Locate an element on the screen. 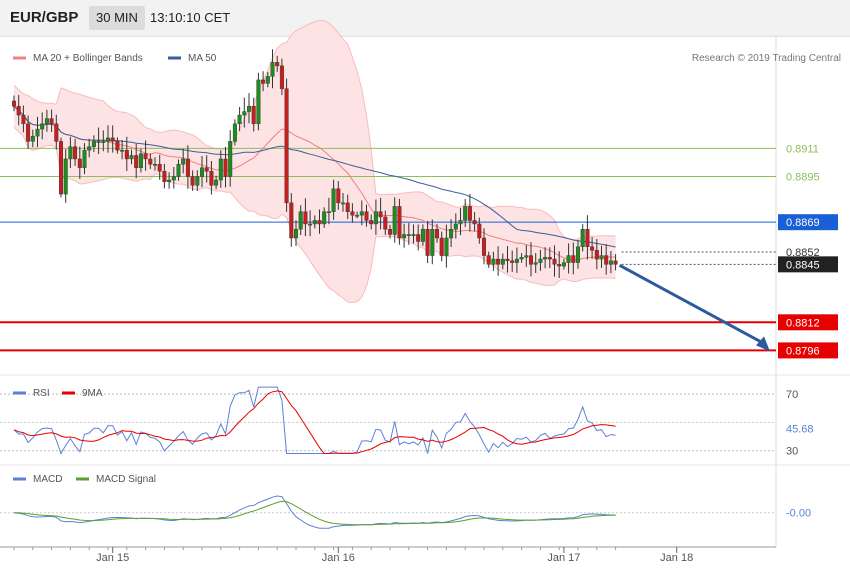 The image size is (850, 576). x-tick-label: Jan 16 is located at coordinates (338, 558).